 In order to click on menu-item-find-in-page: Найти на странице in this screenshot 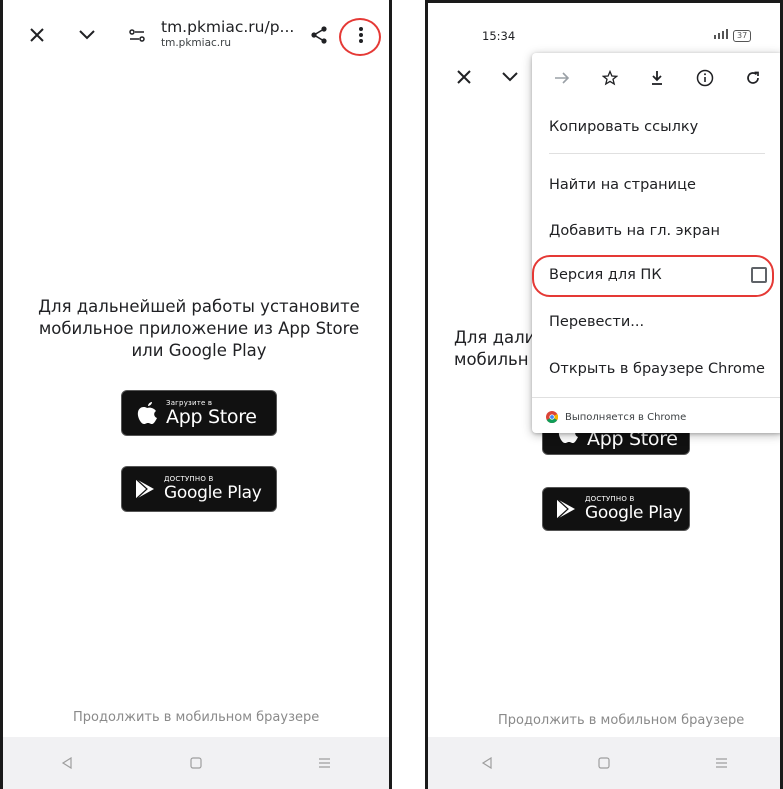, I will do `click(656, 185)`.